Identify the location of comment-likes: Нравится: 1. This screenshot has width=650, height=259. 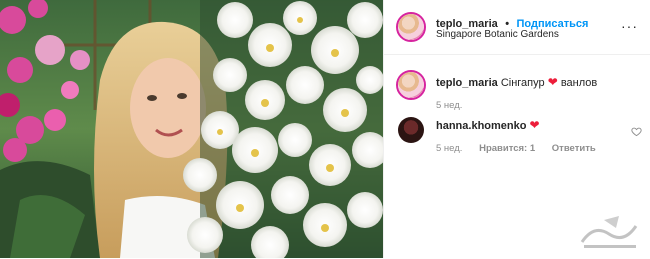
(507, 148).